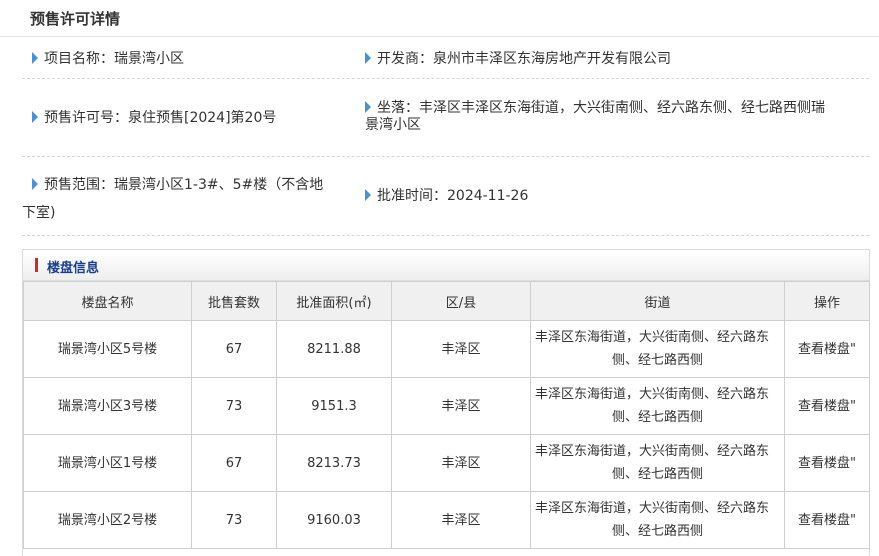  I want to click on red-bar-icon, so click(36, 265).